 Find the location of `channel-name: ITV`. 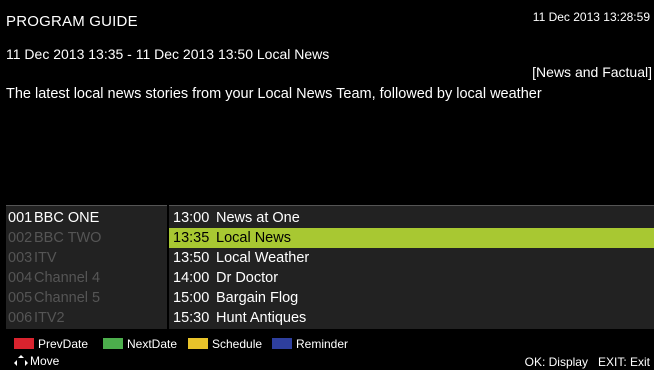

channel-name: ITV is located at coordinates (45, 258).